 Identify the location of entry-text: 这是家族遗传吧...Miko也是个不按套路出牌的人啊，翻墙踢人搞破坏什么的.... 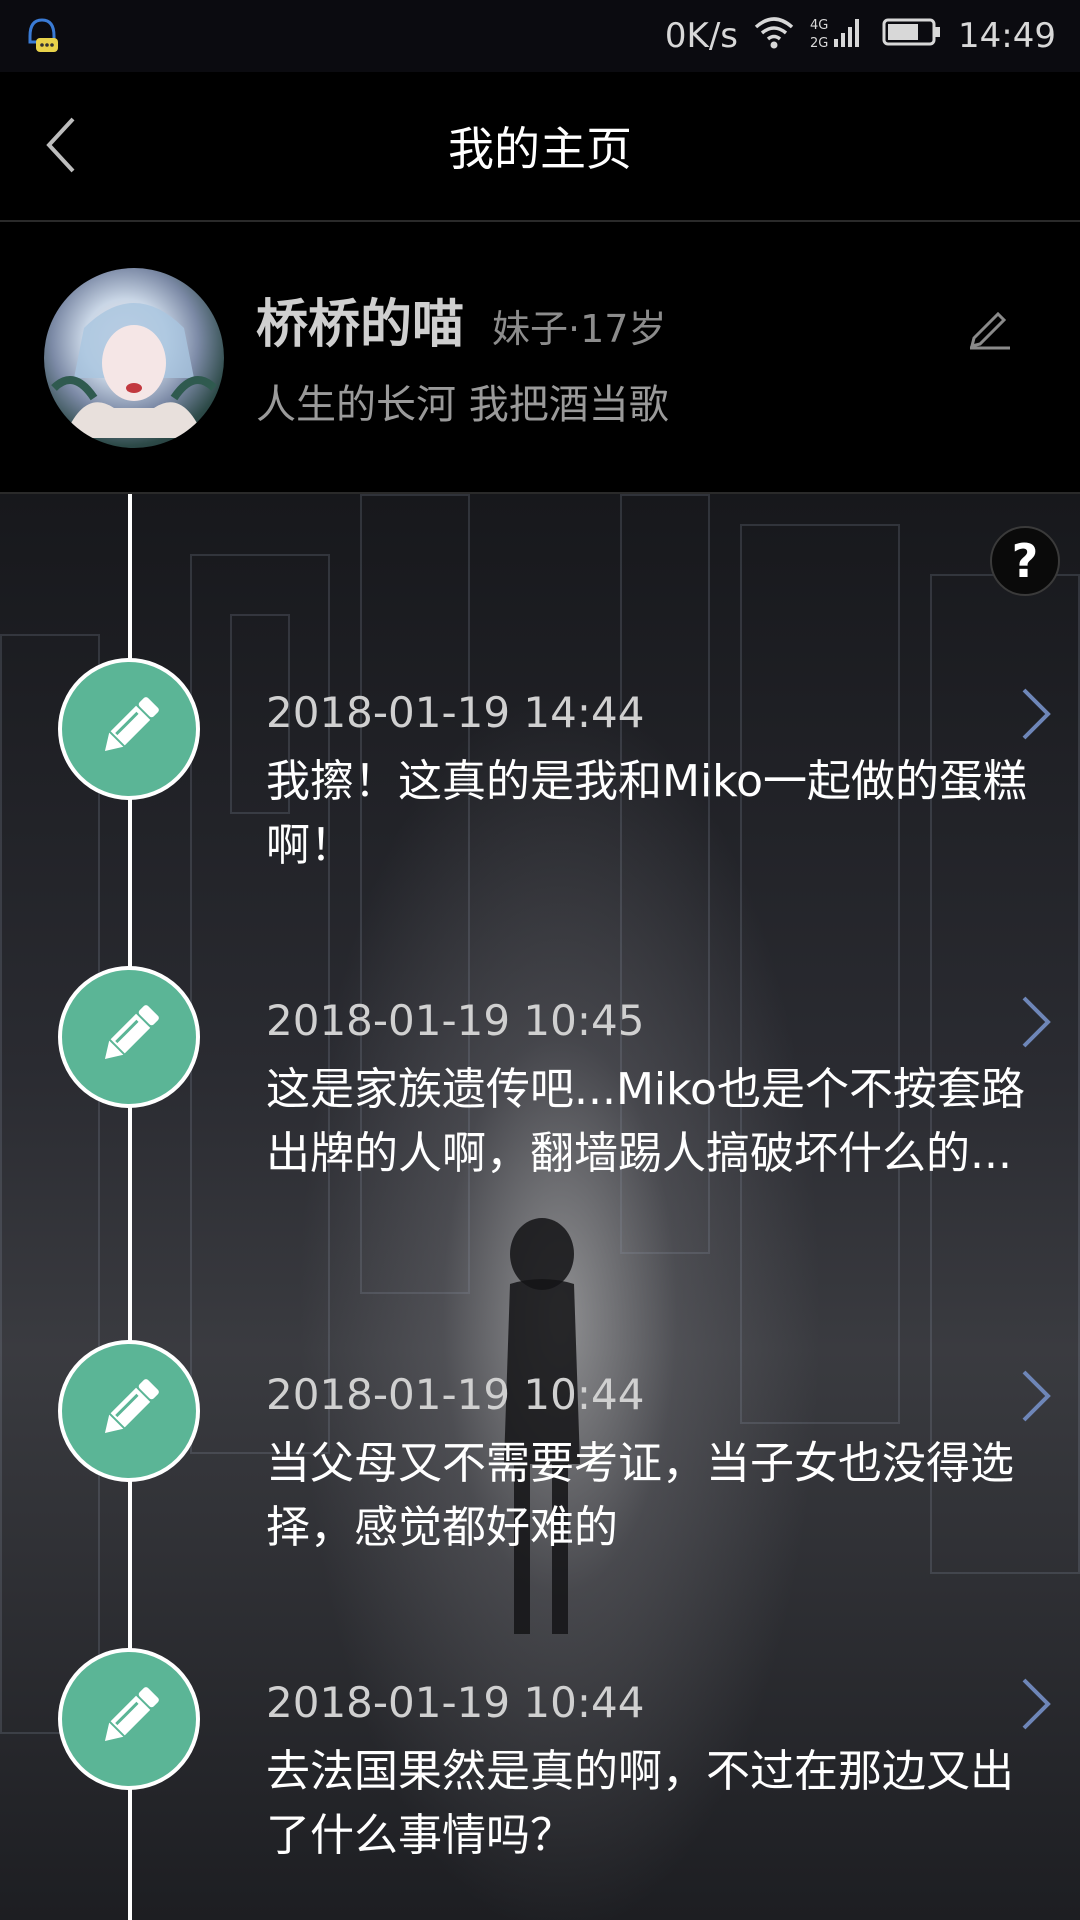
(645, 1121).